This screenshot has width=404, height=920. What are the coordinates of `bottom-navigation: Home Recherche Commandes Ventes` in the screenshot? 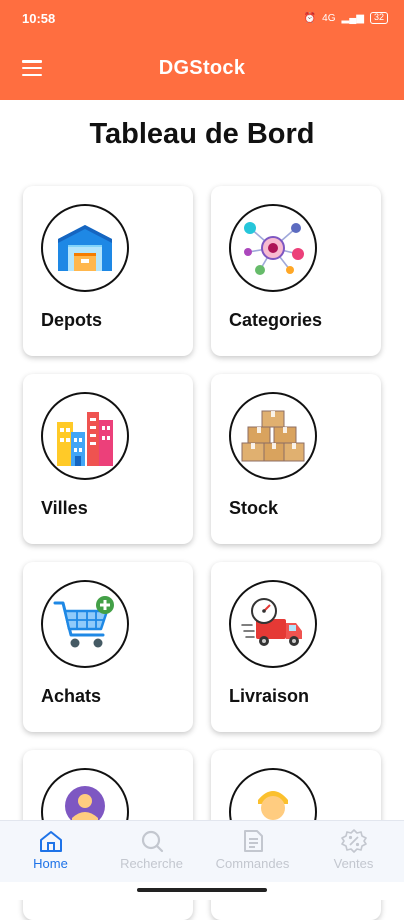 It's located at (202, 851).